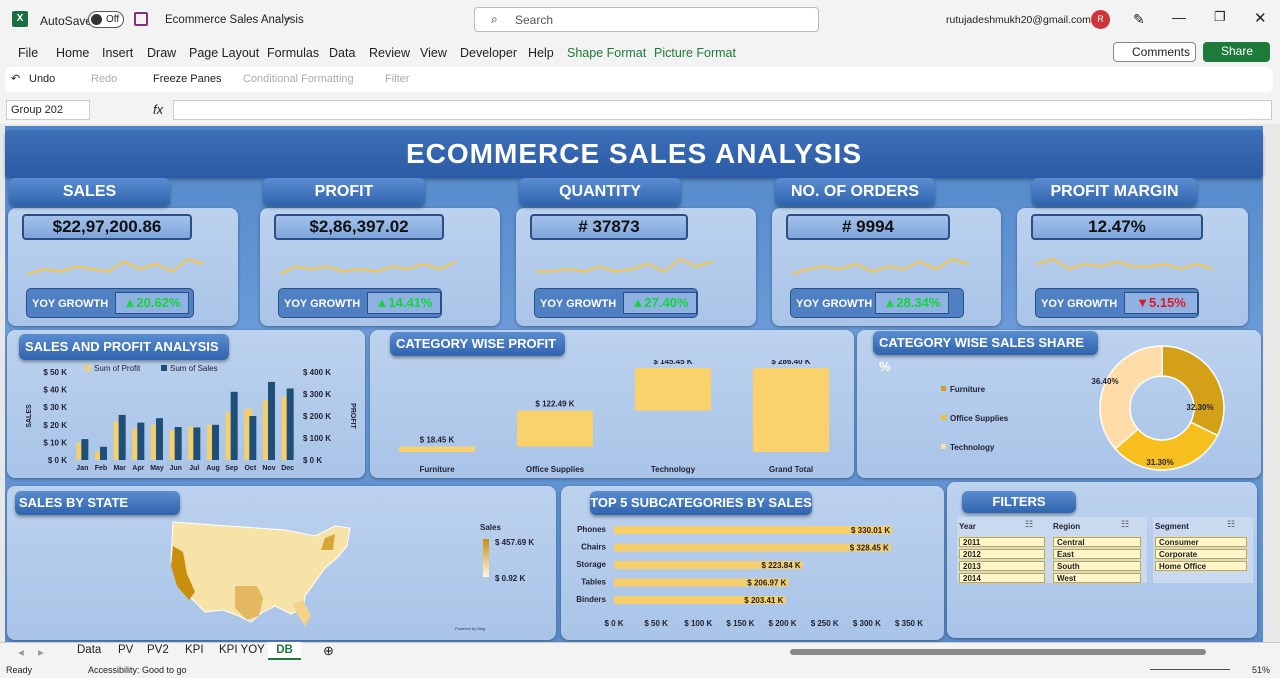 This screenshot has width=1280, height=678. I want to click on slicer-item-region: East, so click(1097, 554).